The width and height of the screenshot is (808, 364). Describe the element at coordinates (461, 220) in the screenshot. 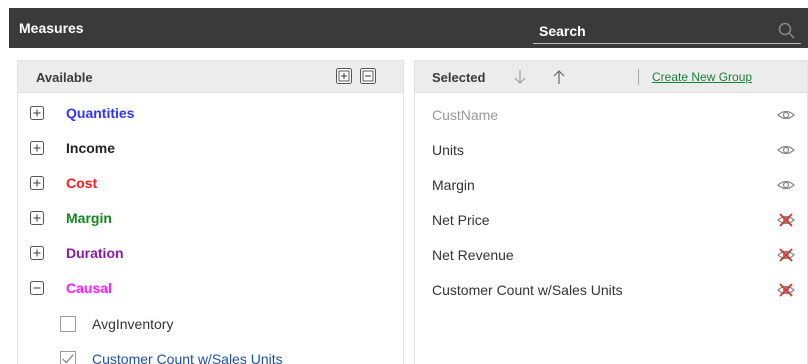

I see `selected-item-label: Net Price` at that location.